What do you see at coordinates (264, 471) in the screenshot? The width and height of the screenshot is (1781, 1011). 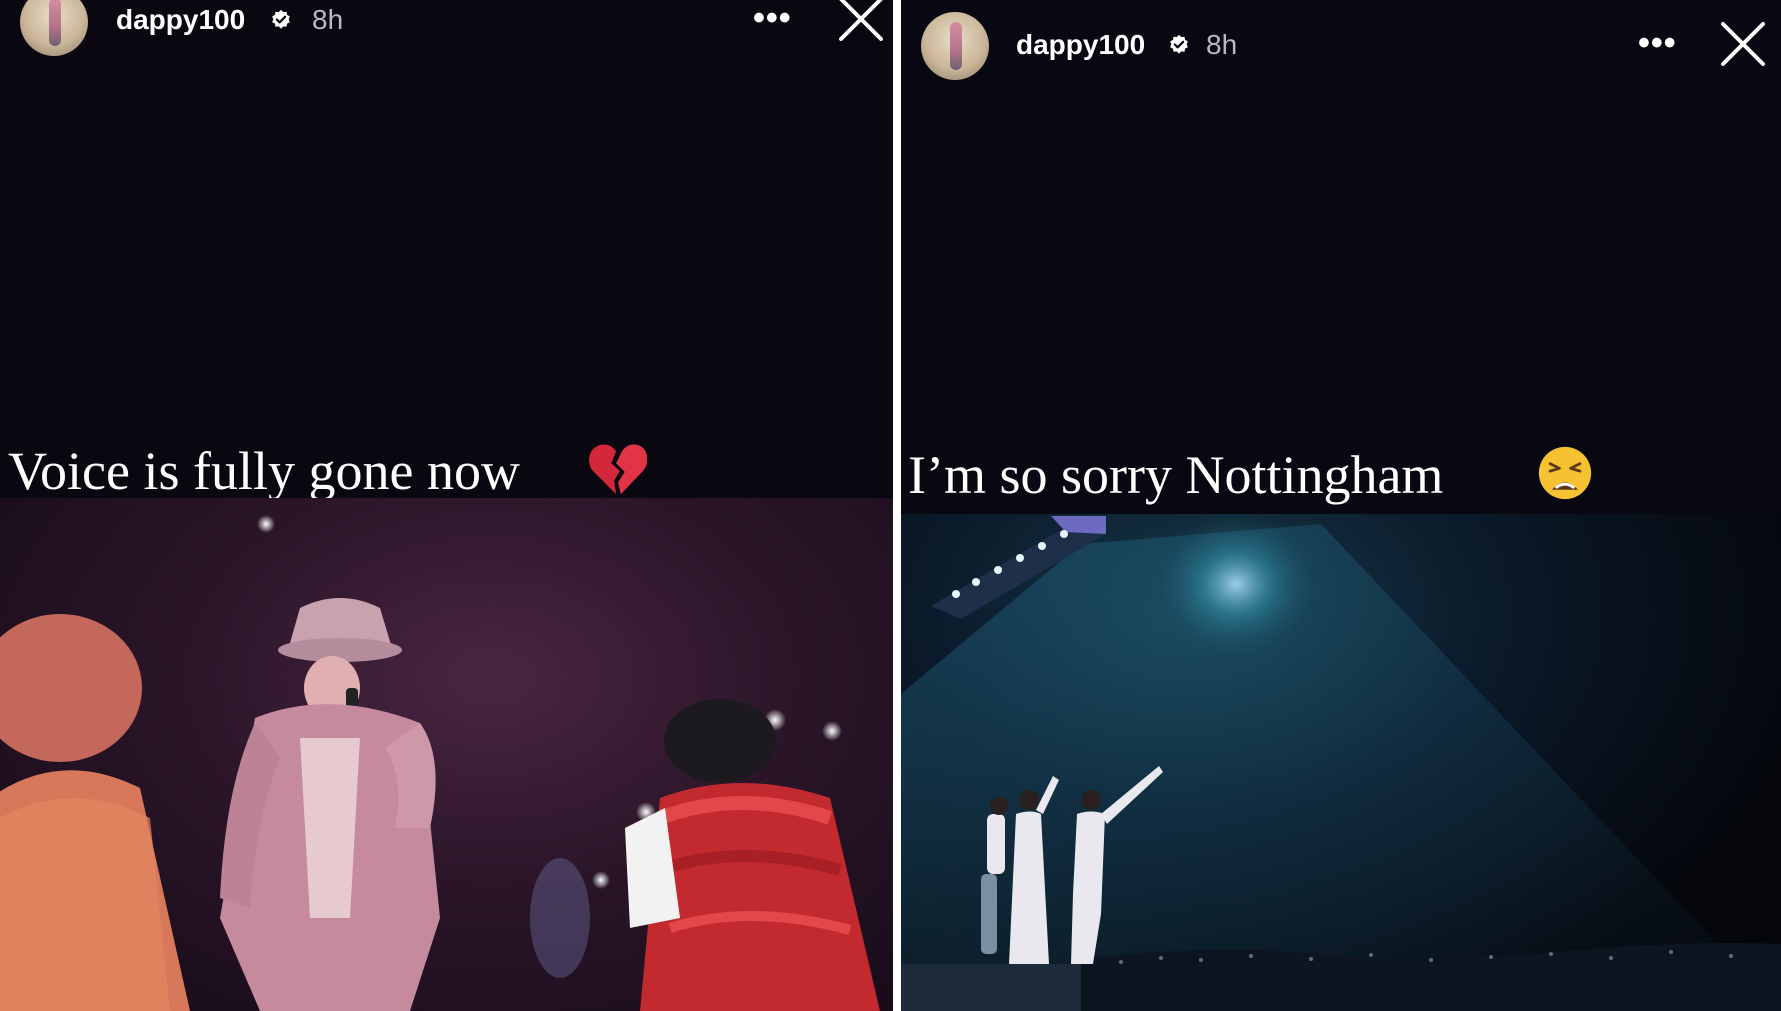 I see `story-caption: Voice is fully gone now` at bounding box center [264, 471].